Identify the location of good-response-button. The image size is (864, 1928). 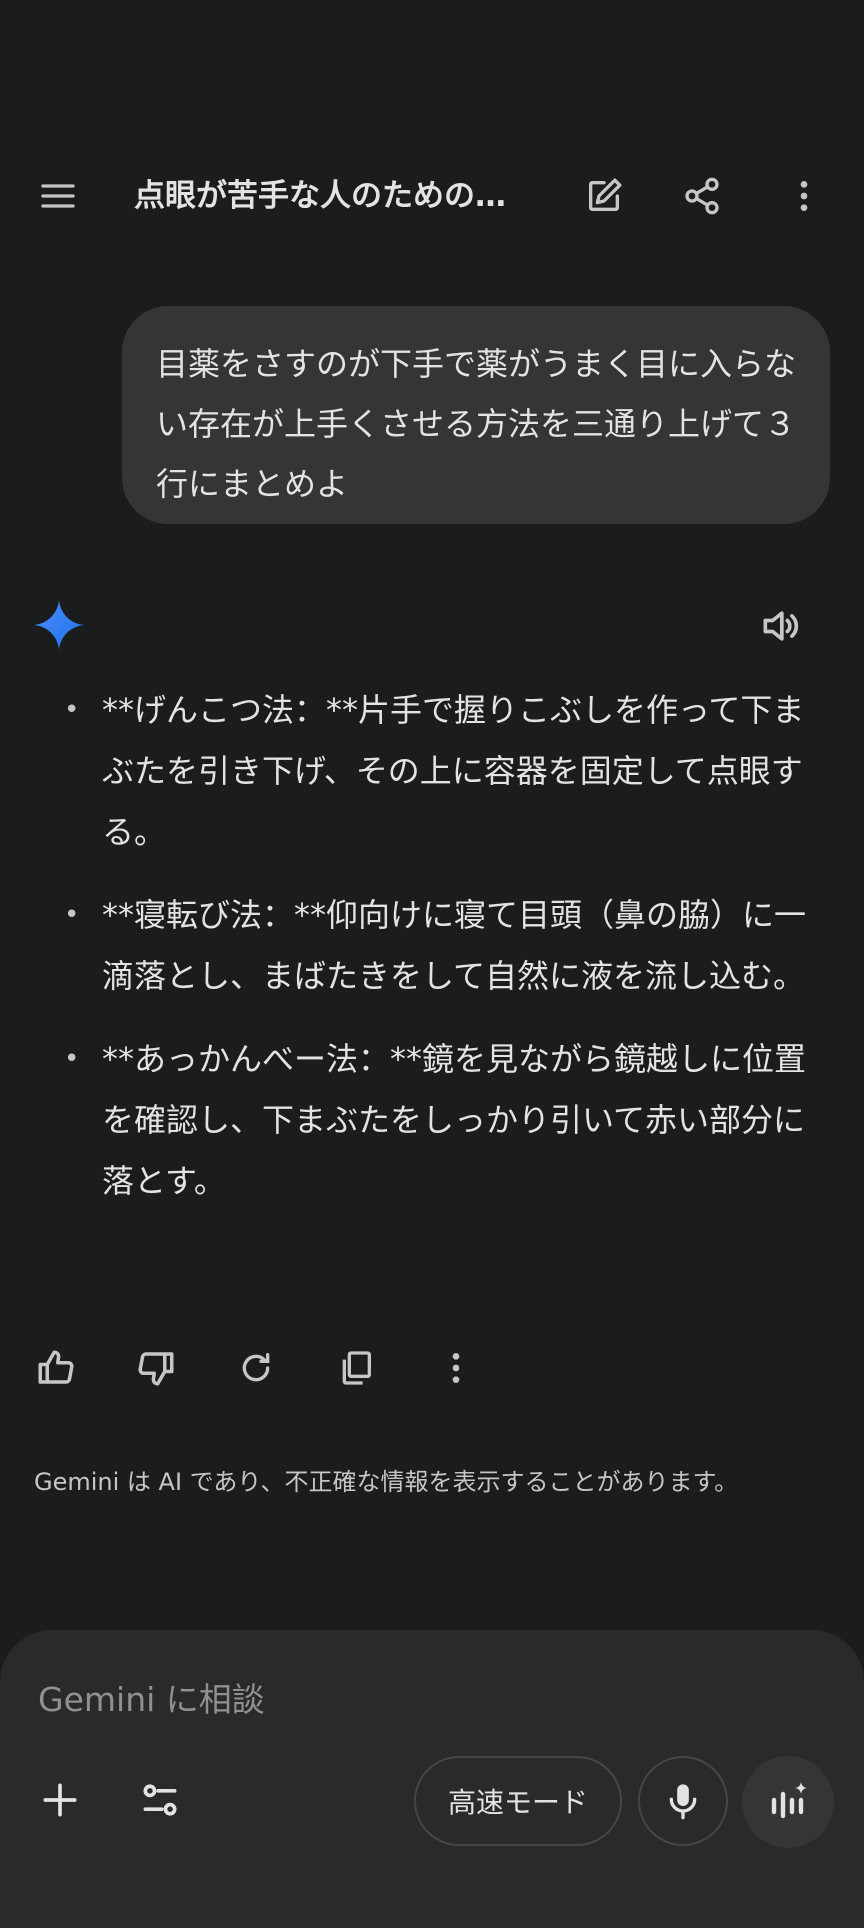
(56, 1368).